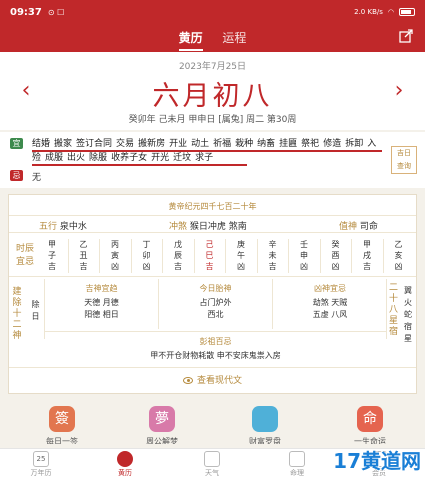  Describe the element at coordinates (178, 227) in the screenshot. I see `chongsha-label: 冲煞` at that location.